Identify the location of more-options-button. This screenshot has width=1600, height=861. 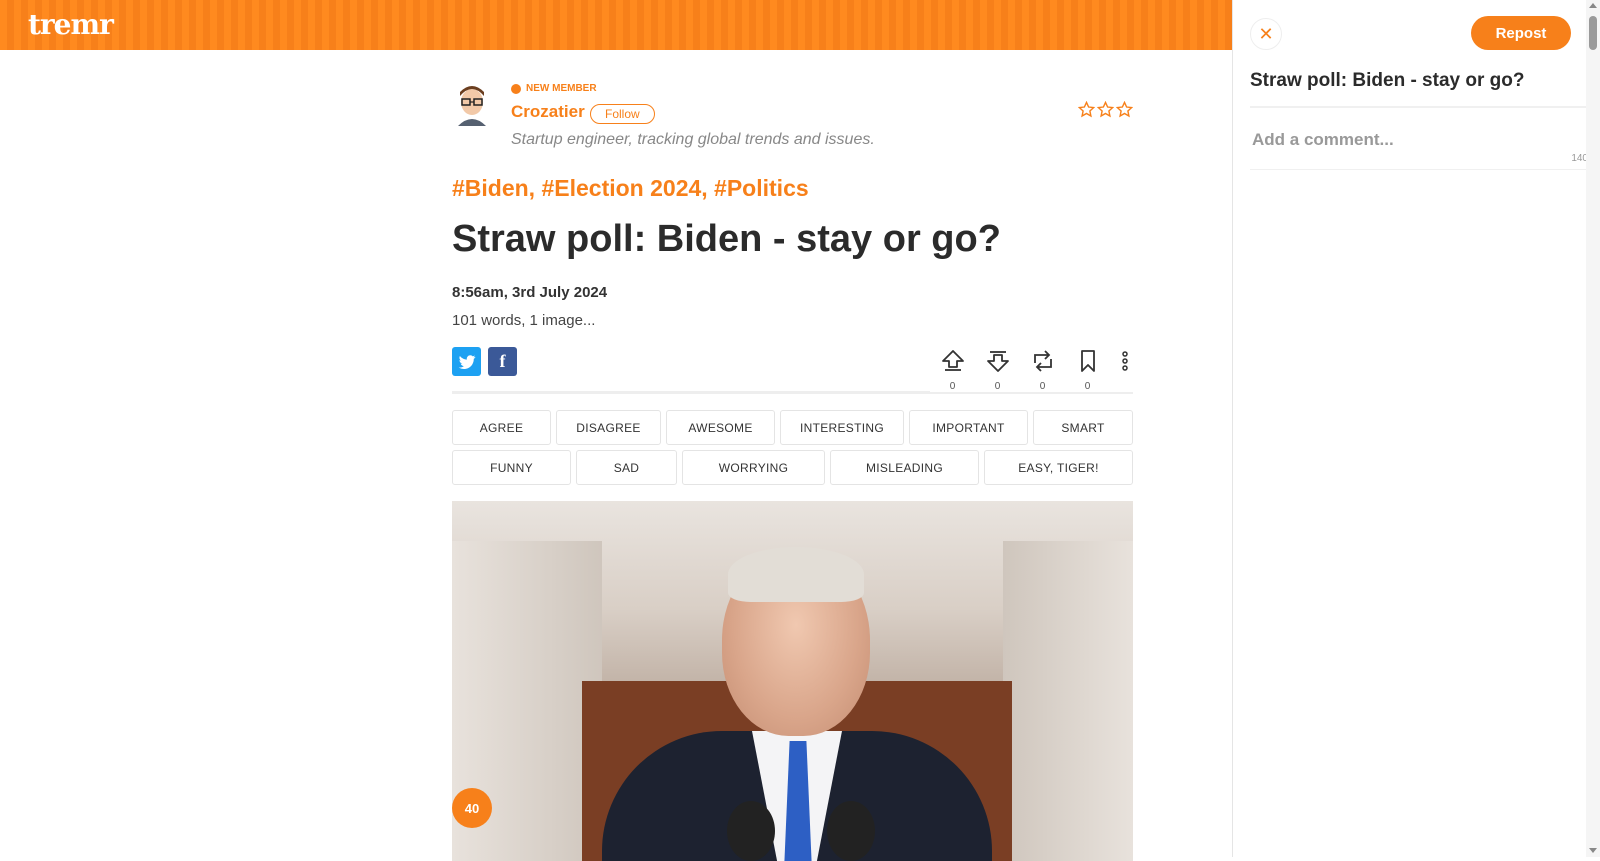
(1125, 369).